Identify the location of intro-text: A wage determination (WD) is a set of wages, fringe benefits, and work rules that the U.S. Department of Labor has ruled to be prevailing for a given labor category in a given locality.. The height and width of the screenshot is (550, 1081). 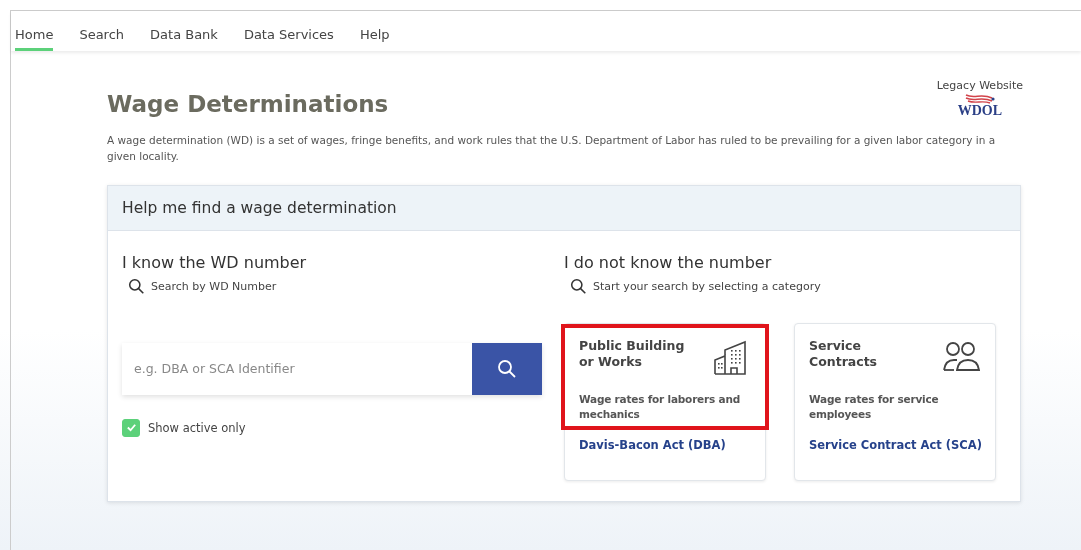
(552, 149).